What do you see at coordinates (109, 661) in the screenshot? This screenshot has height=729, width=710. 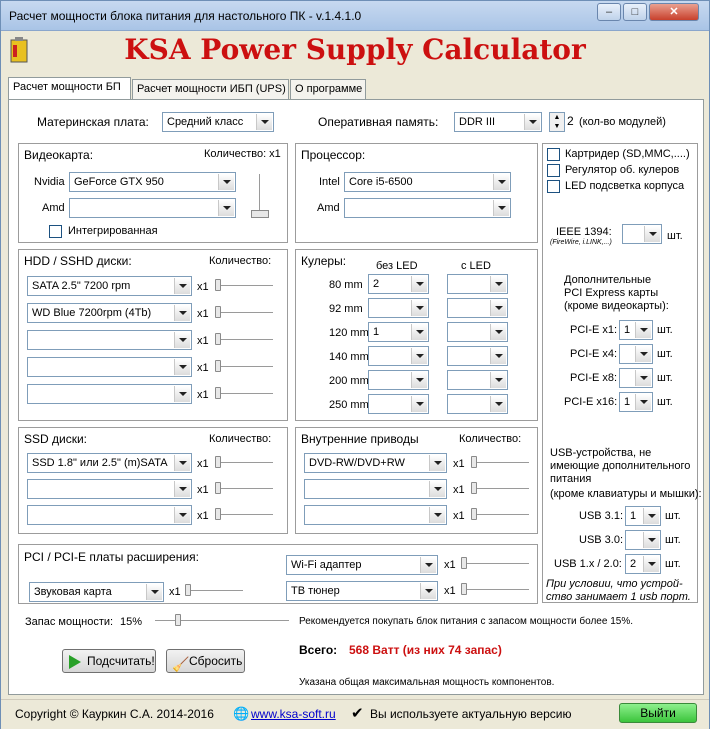 I see `calculate-button: Подсчитать!` at bounding box center [109, 661].